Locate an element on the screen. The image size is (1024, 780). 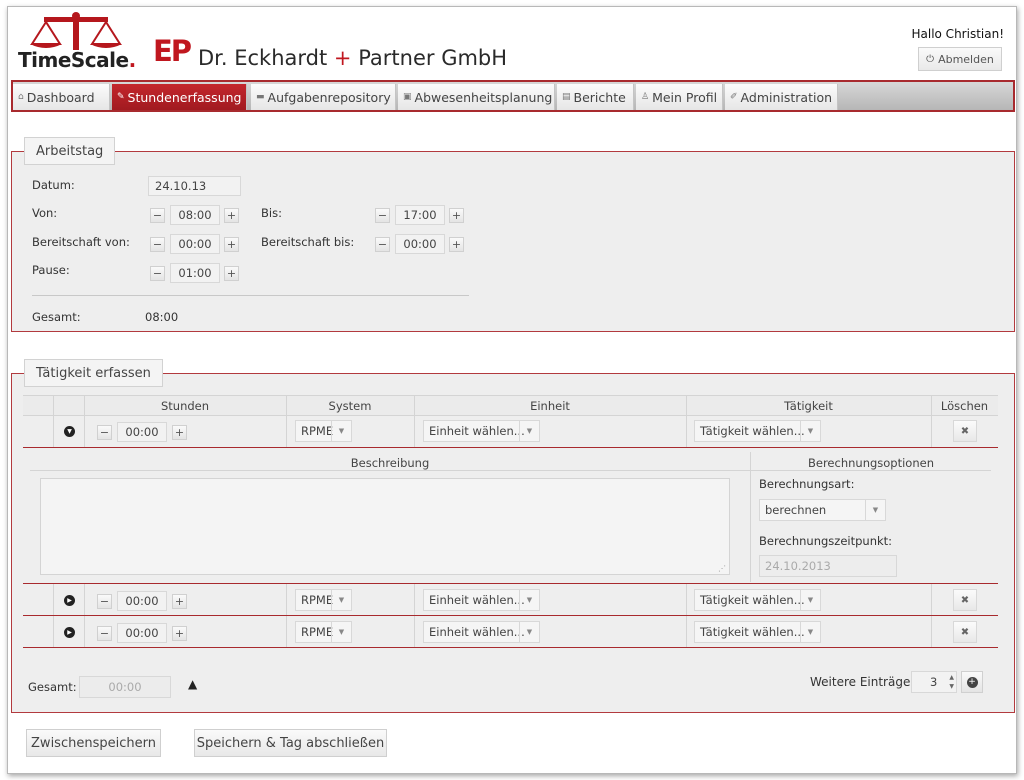
col-loeschen: Löschen is located at coordinates (964, 406).